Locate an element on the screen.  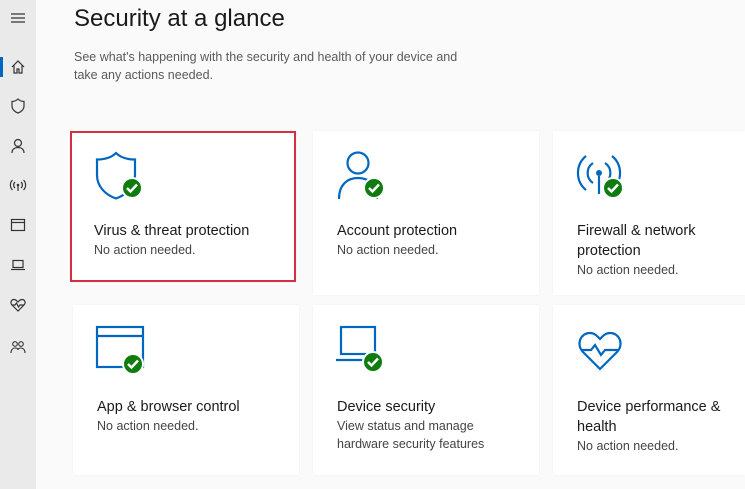
menu-icon is located at coordinates (18, 18).